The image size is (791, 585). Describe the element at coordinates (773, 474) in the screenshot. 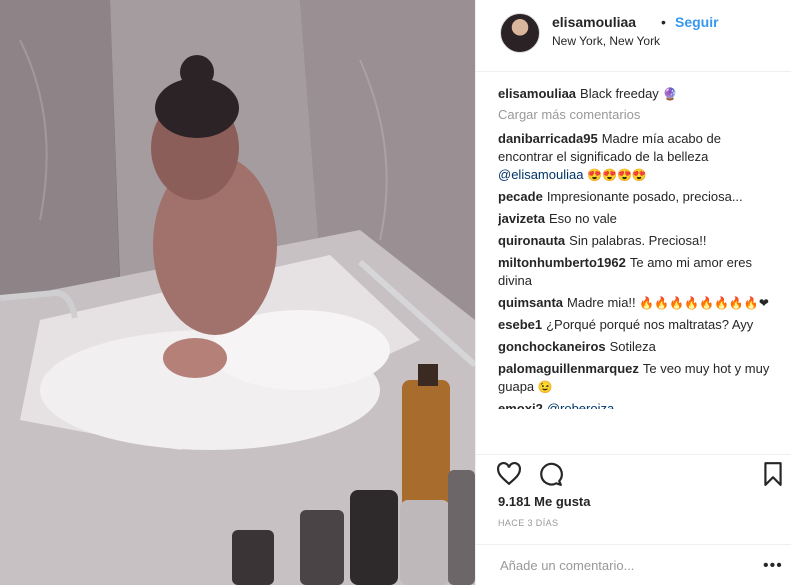

I see `bookmark-icon` at that location.